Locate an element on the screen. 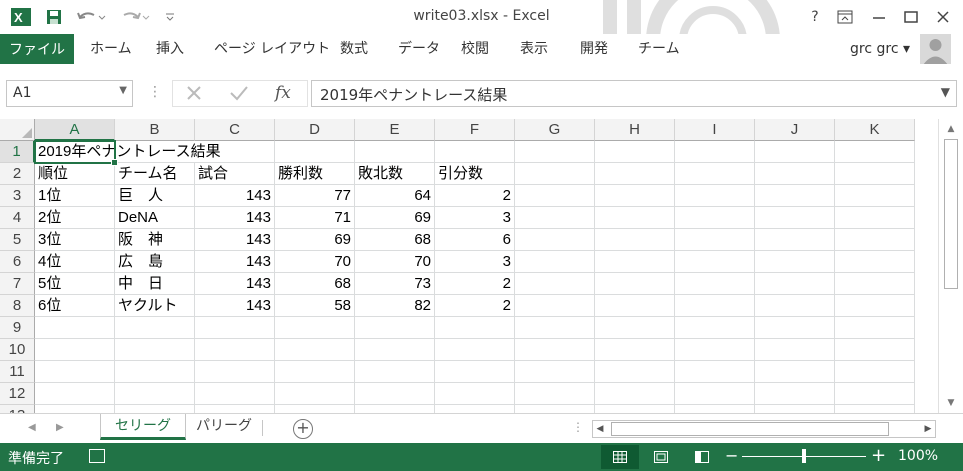 The height and width of the screenshot is (471, 963). cell-i12 is located at coordinates (715, 394).